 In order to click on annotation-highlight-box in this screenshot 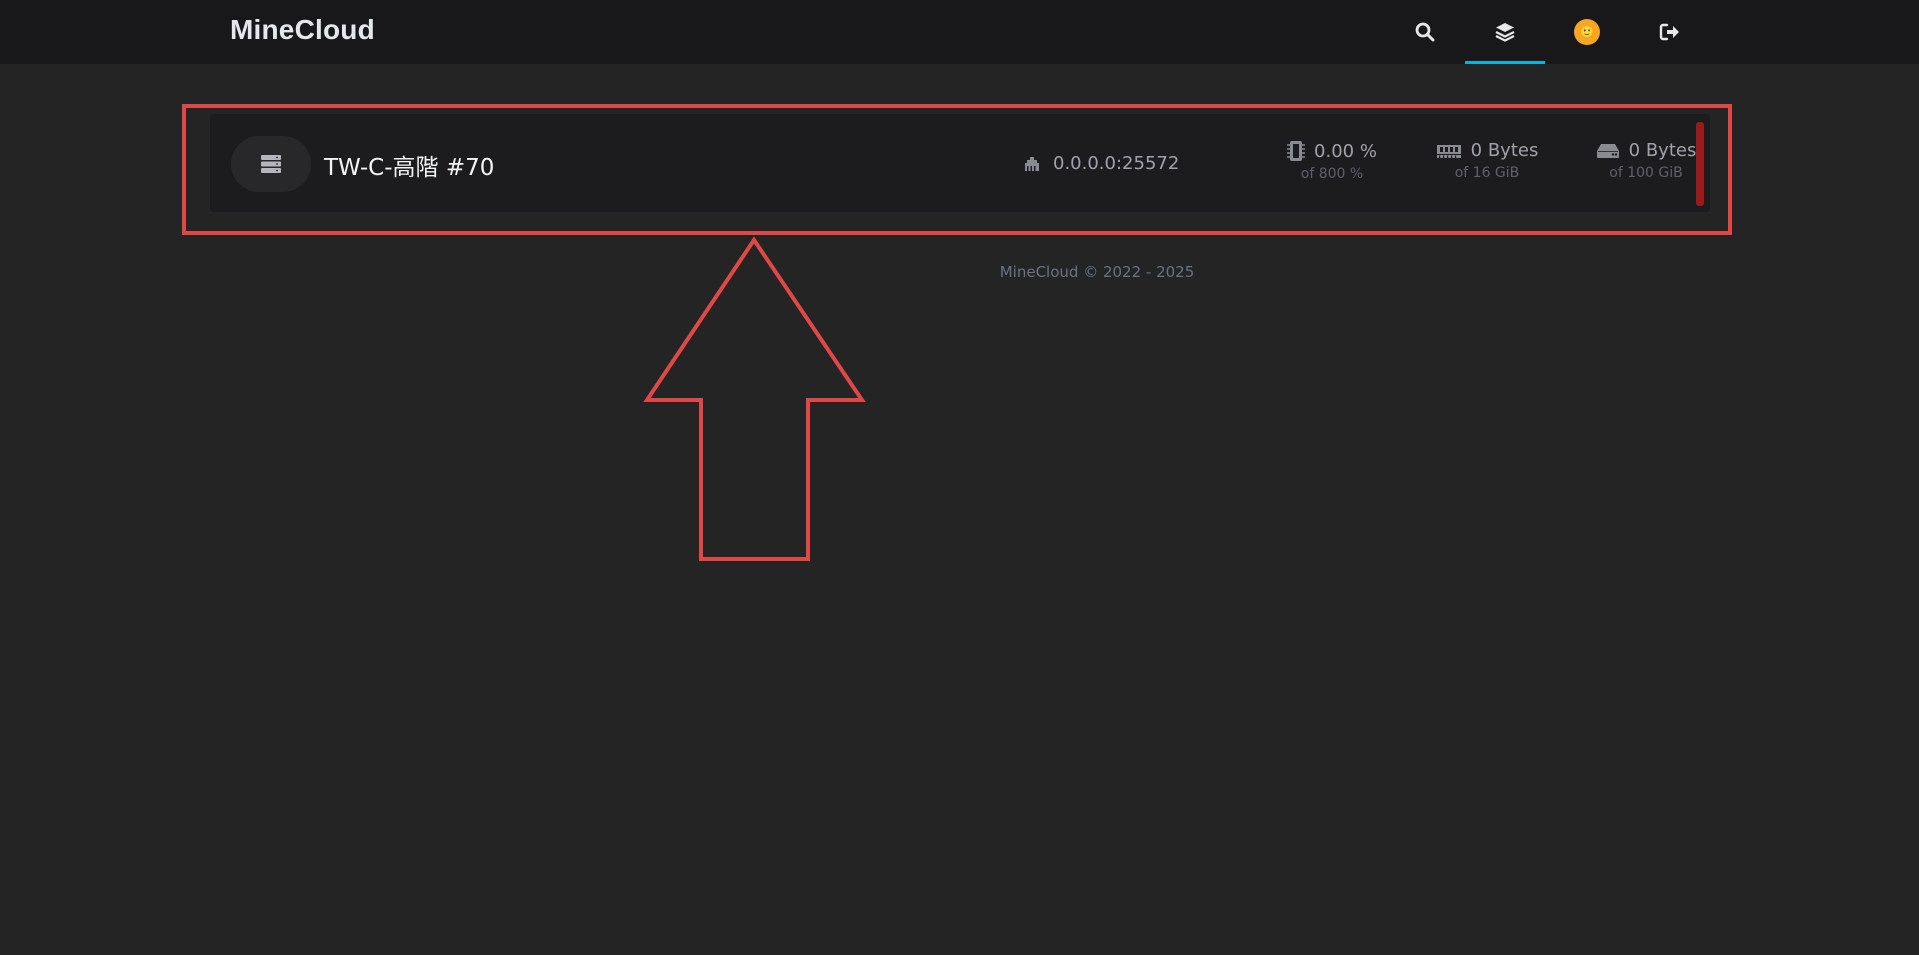, I will do `click(957, 169)`.